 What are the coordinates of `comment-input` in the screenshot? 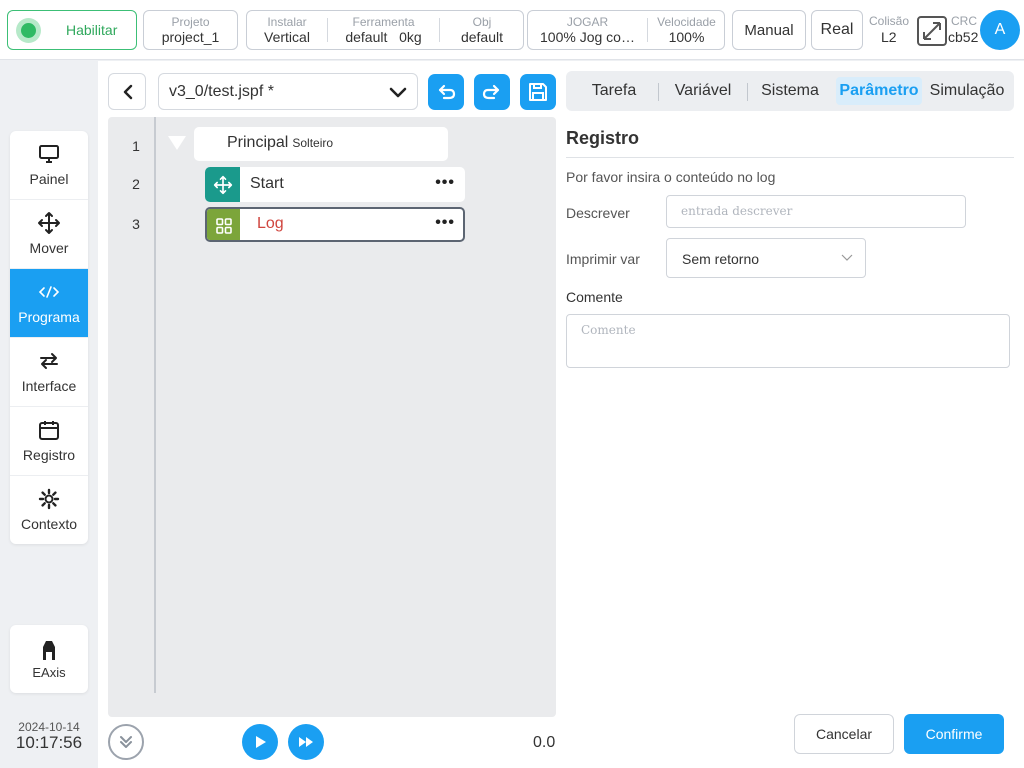 It's located at (788, 341).